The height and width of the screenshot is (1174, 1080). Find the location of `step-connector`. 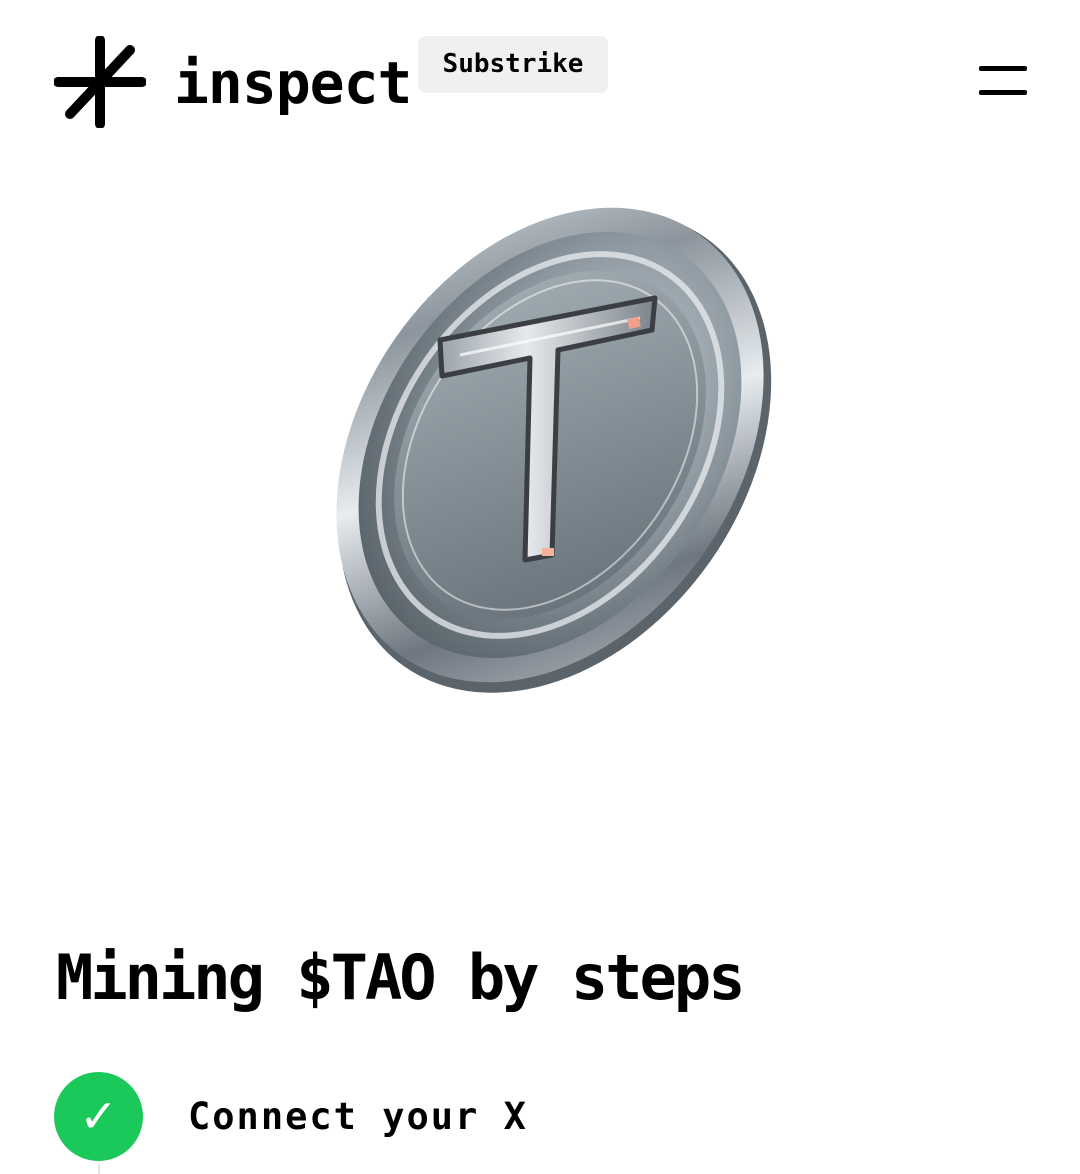

step-connector is located at coordinates (99, 1169).